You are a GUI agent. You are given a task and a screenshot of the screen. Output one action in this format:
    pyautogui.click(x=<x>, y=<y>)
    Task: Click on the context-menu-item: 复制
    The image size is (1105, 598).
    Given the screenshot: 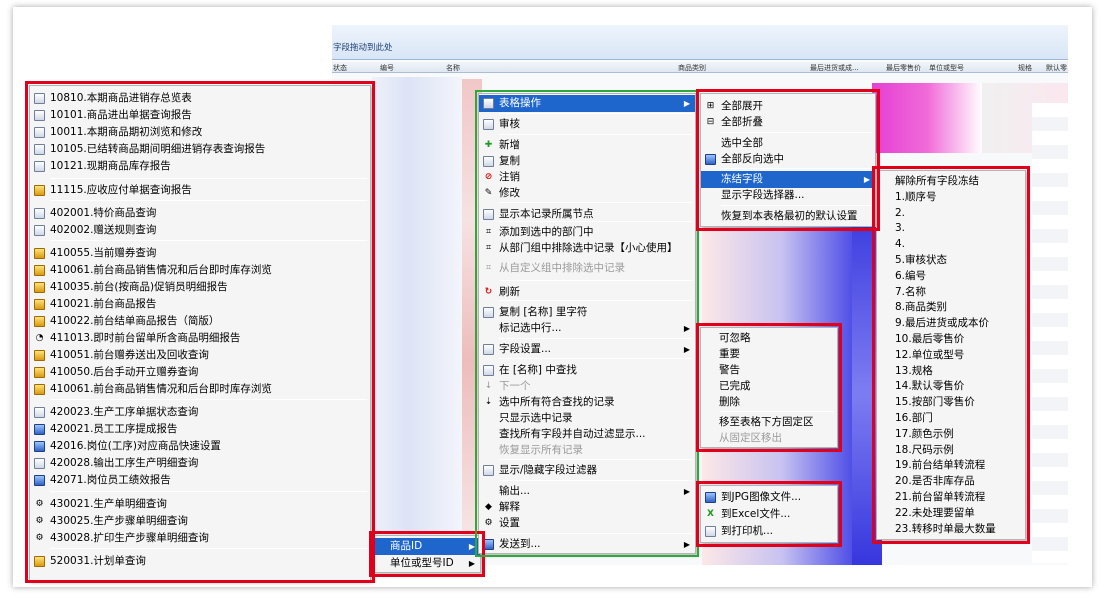 What is the action you would take?
    pyautogui.click(x=587, y=161)
    